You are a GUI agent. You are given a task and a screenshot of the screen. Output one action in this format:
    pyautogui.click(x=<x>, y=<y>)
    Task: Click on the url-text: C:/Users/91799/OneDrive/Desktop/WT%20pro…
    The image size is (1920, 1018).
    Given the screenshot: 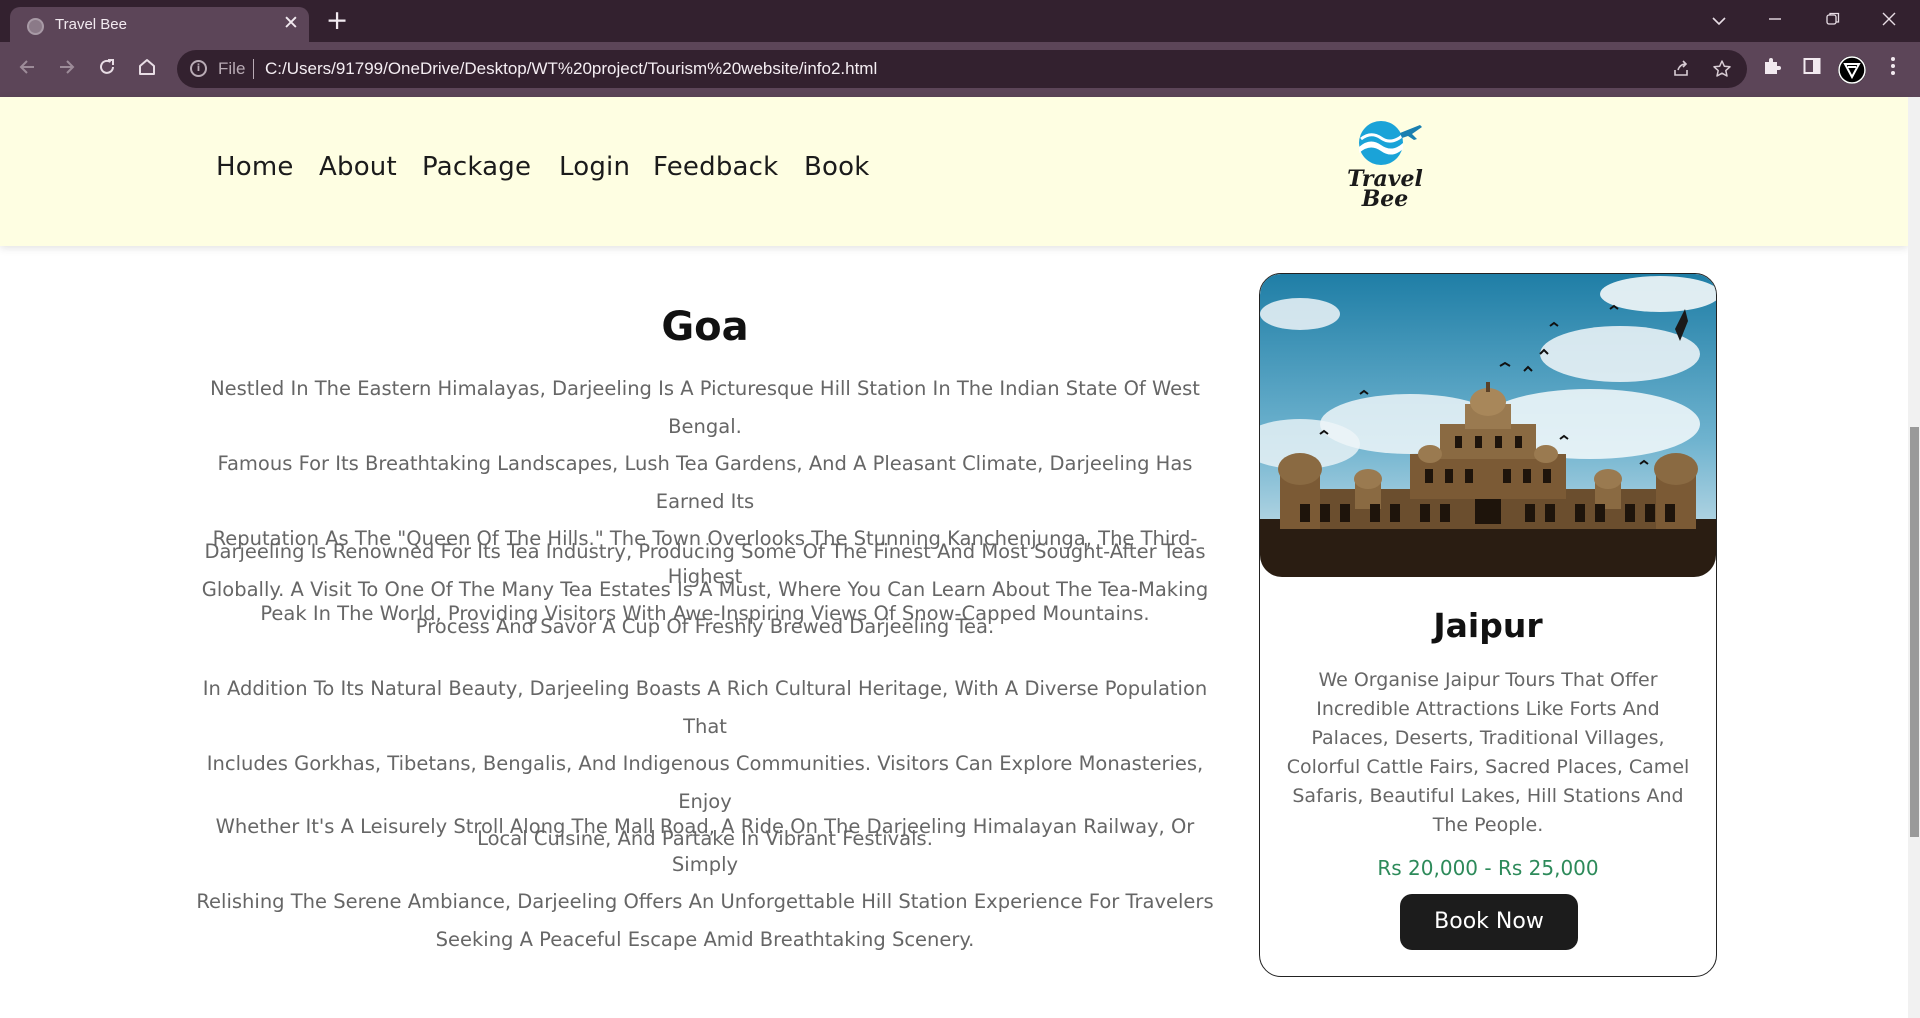 What is the action you would take?
    pyautogui.click(x=571, y=69)
    